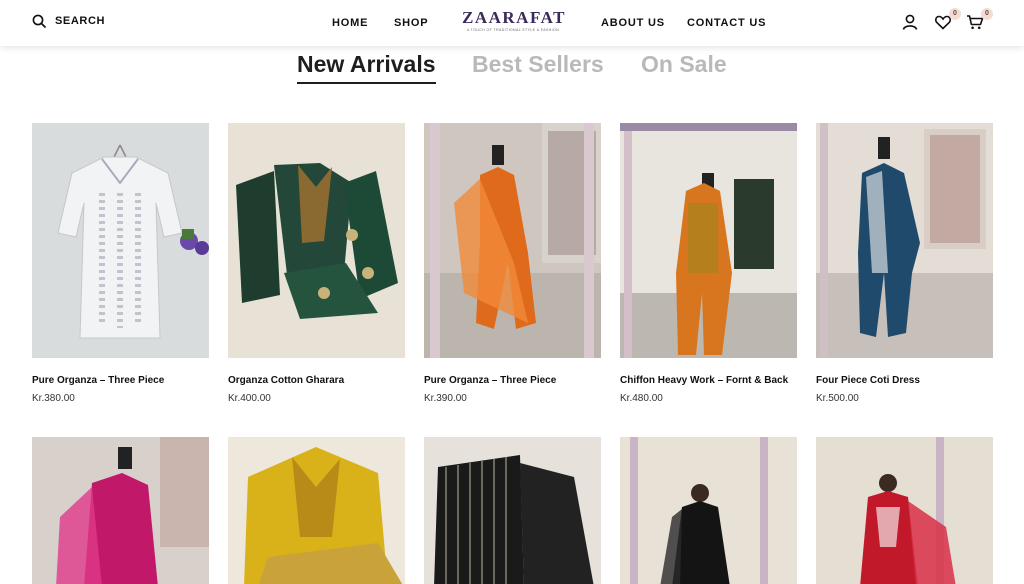  What do you see at coordinates (726, 23) in the screenshot?
I see `nav-contact: CONTACT US` at bounding box center [726, 23].